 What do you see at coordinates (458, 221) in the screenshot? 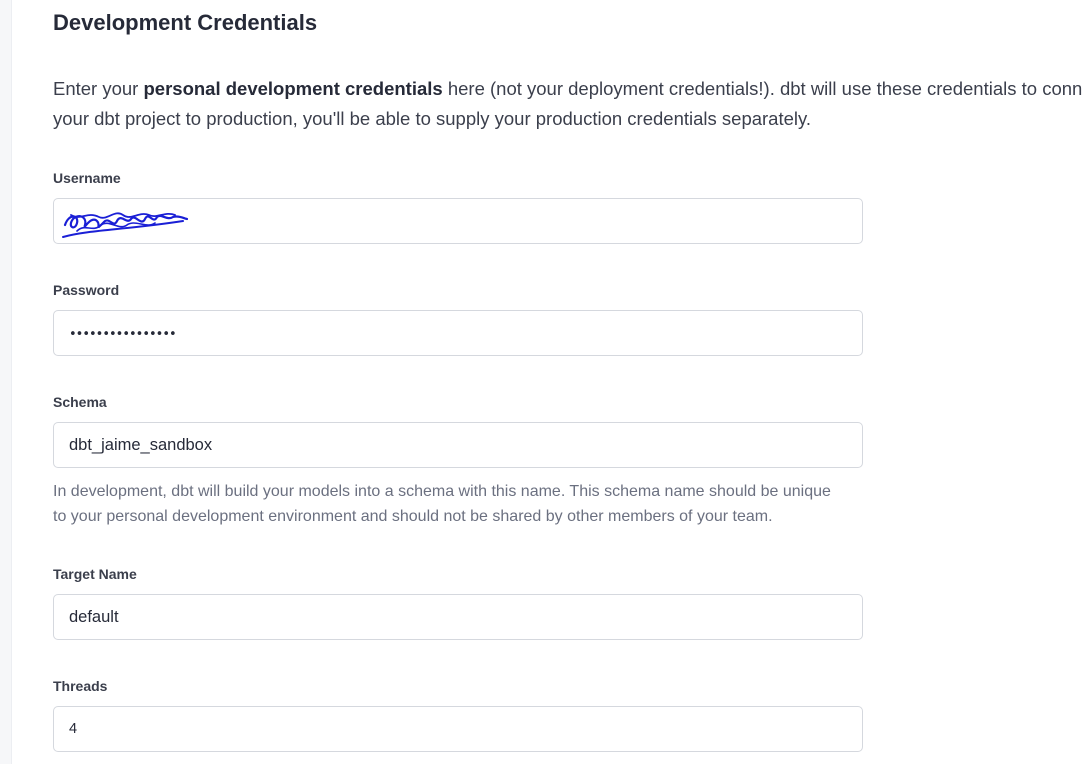
I see `username-field` at bounding box center [458, 221].